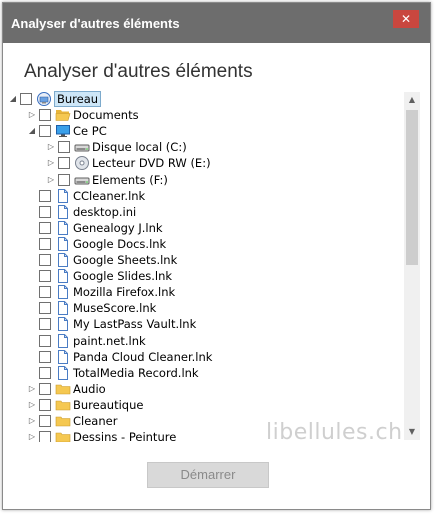 The width and height of the screenshot is (435, 514). What do you see at coordinates (63, 115) in the screenshot?
I see `folder-open-icon` at bounding box center [63, 115].